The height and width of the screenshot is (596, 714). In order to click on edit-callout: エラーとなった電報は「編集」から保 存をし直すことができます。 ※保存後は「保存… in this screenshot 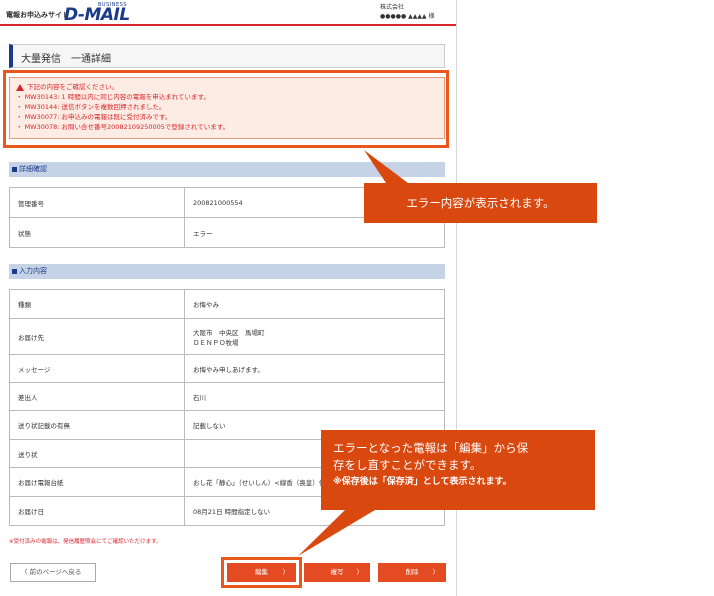, I will do `click(458, 470)`.